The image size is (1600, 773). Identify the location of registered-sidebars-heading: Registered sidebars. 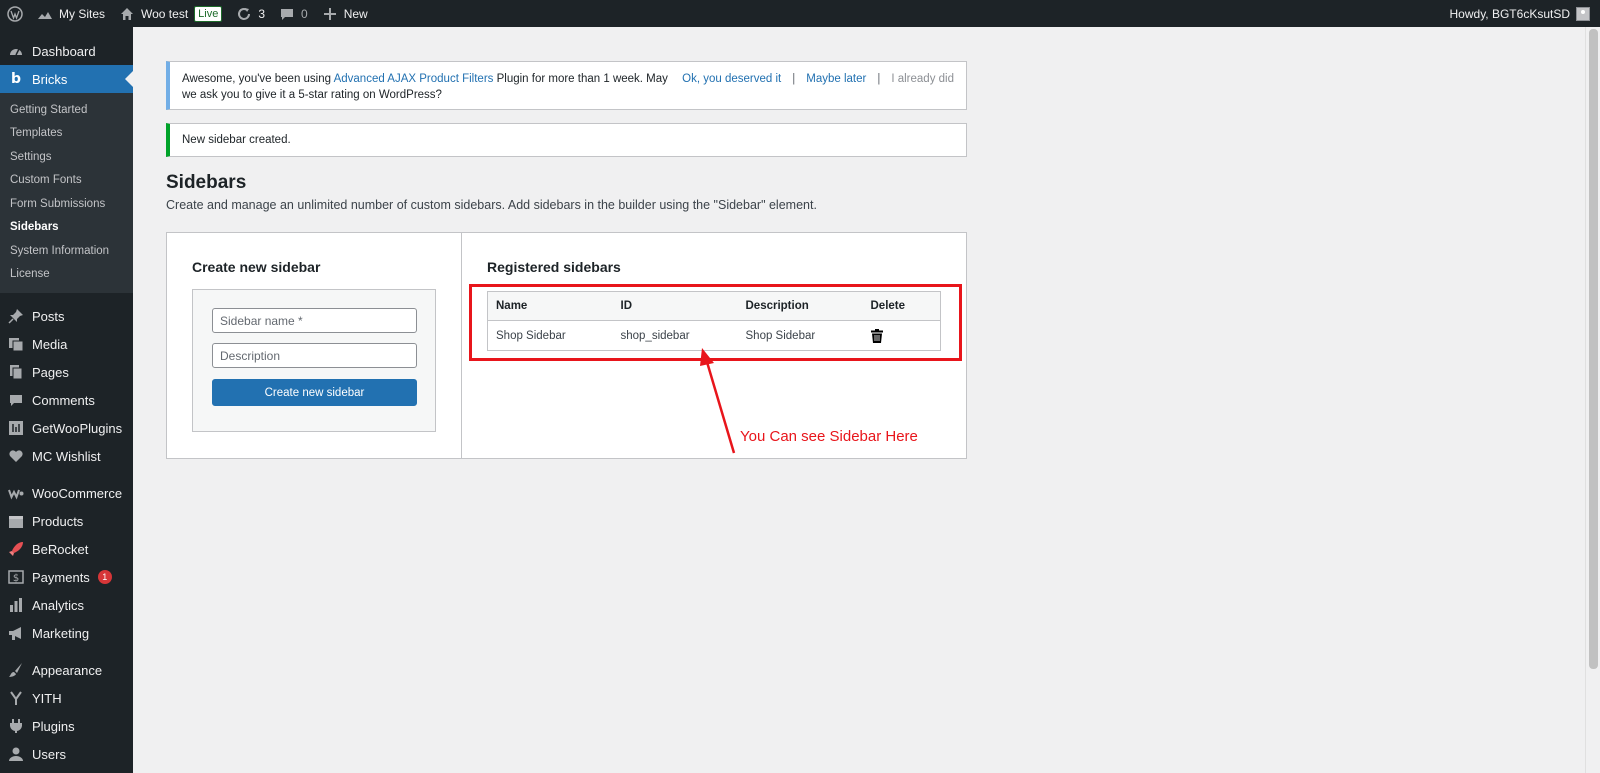
(554, 267).